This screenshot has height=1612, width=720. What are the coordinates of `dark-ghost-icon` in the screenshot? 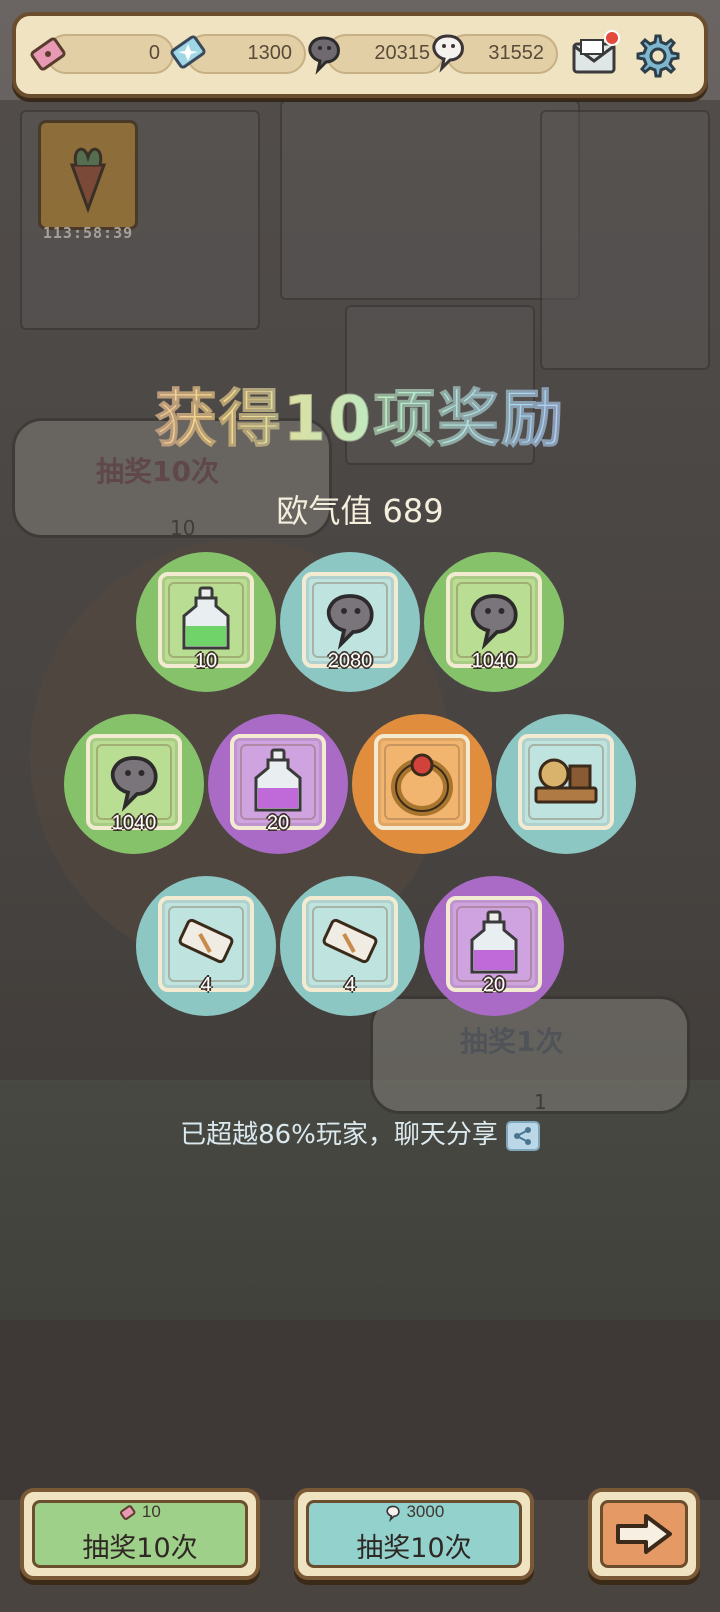 It's located at (324, 54).